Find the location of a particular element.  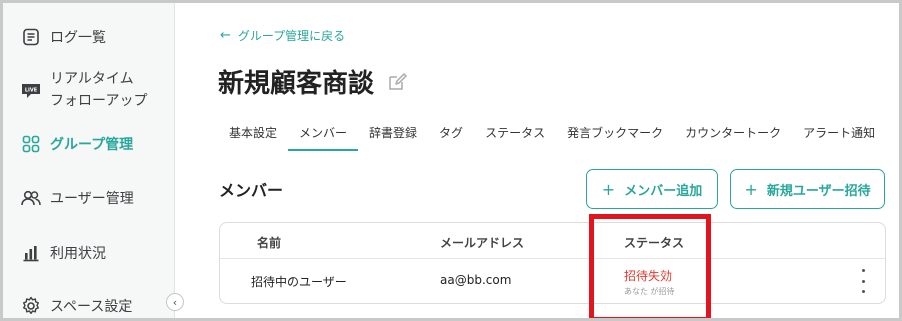

sidebar-item-label: ログ一覧 is located at coordinates (78, 38).